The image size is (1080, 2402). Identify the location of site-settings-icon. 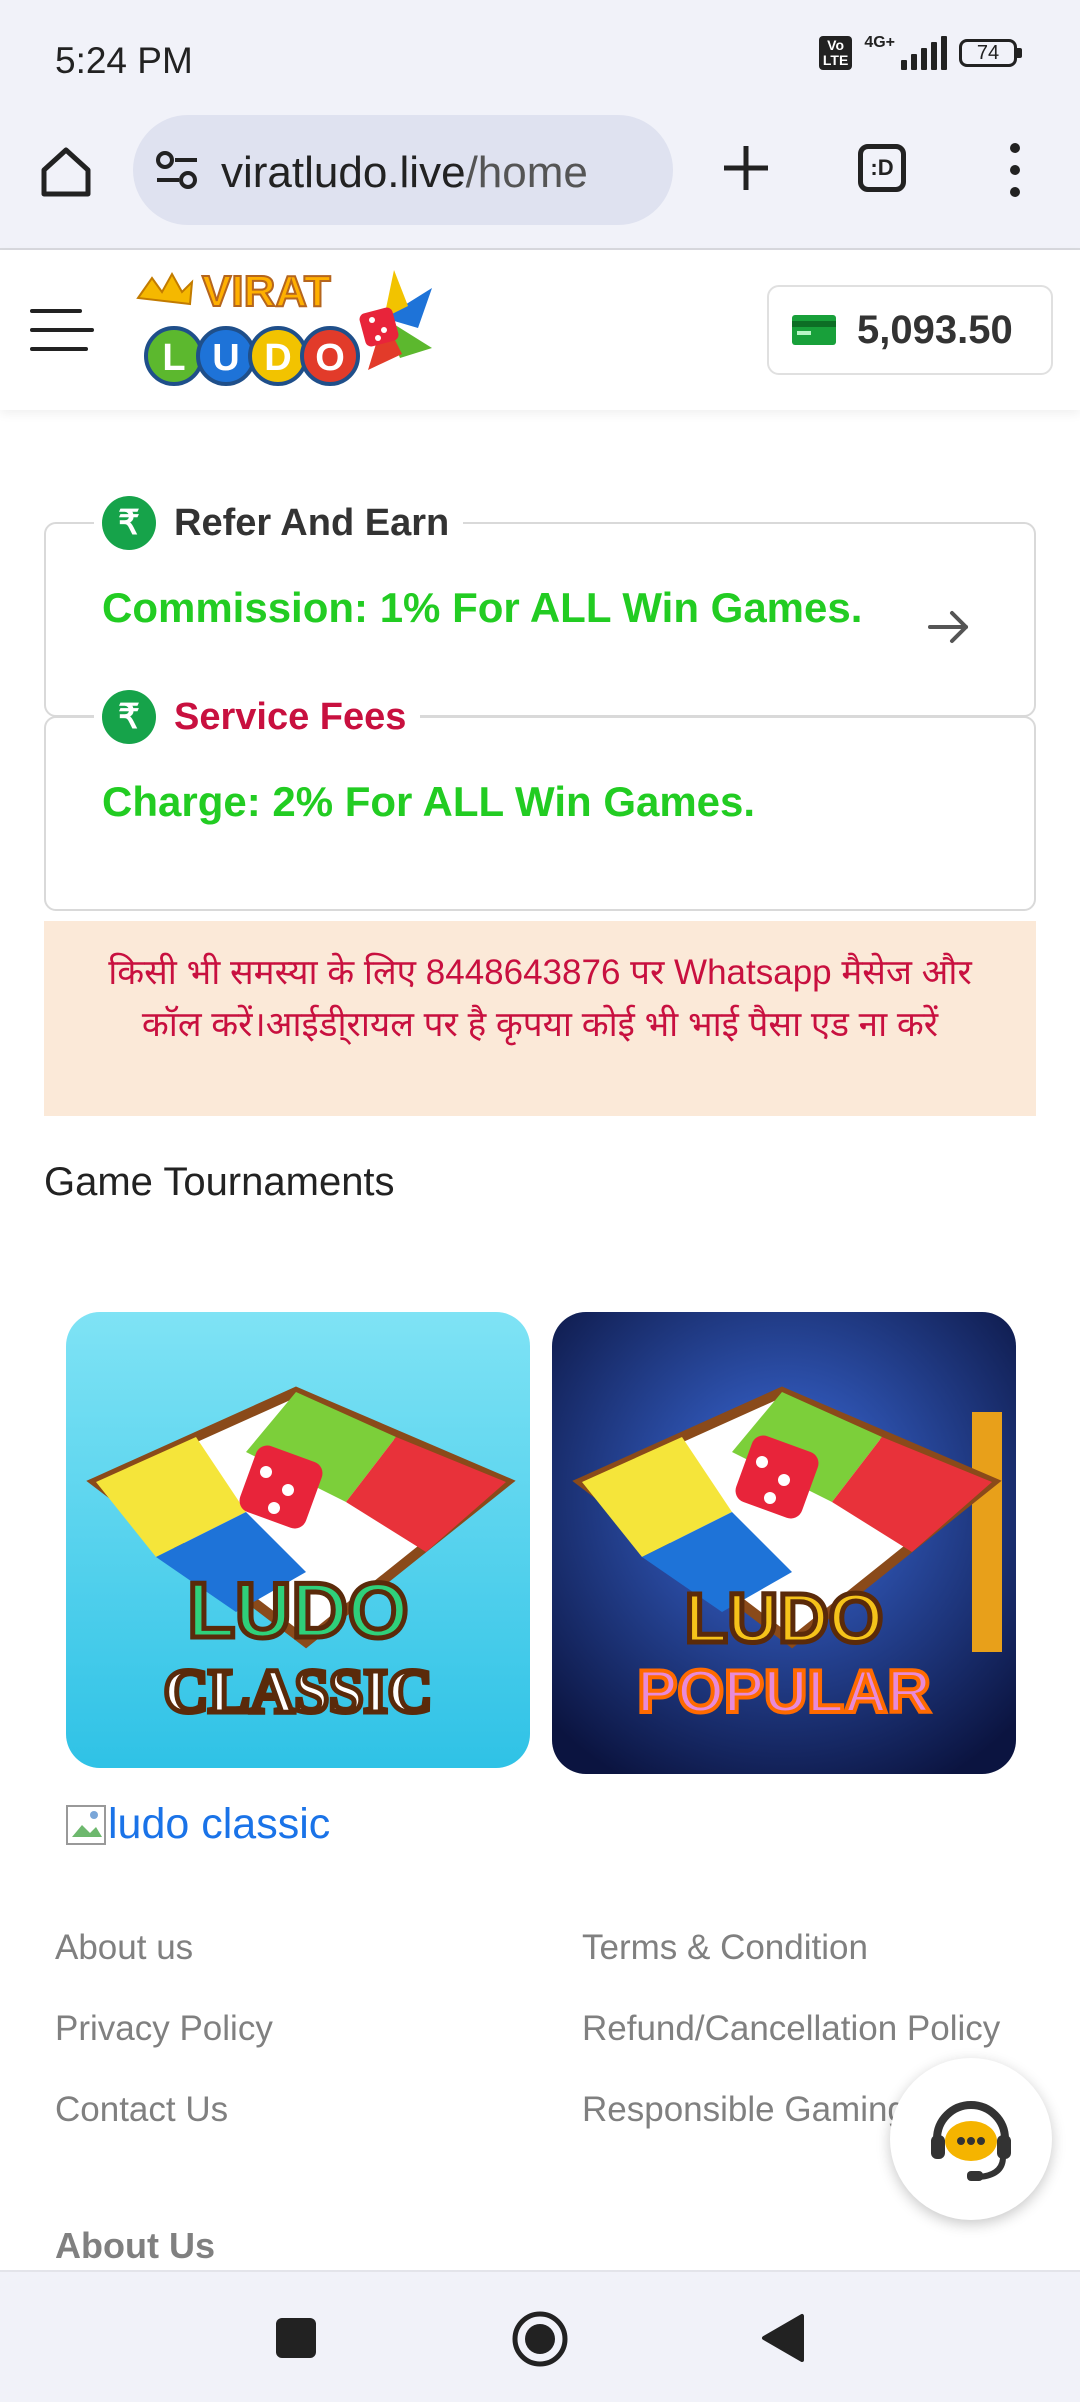
(177, 170).